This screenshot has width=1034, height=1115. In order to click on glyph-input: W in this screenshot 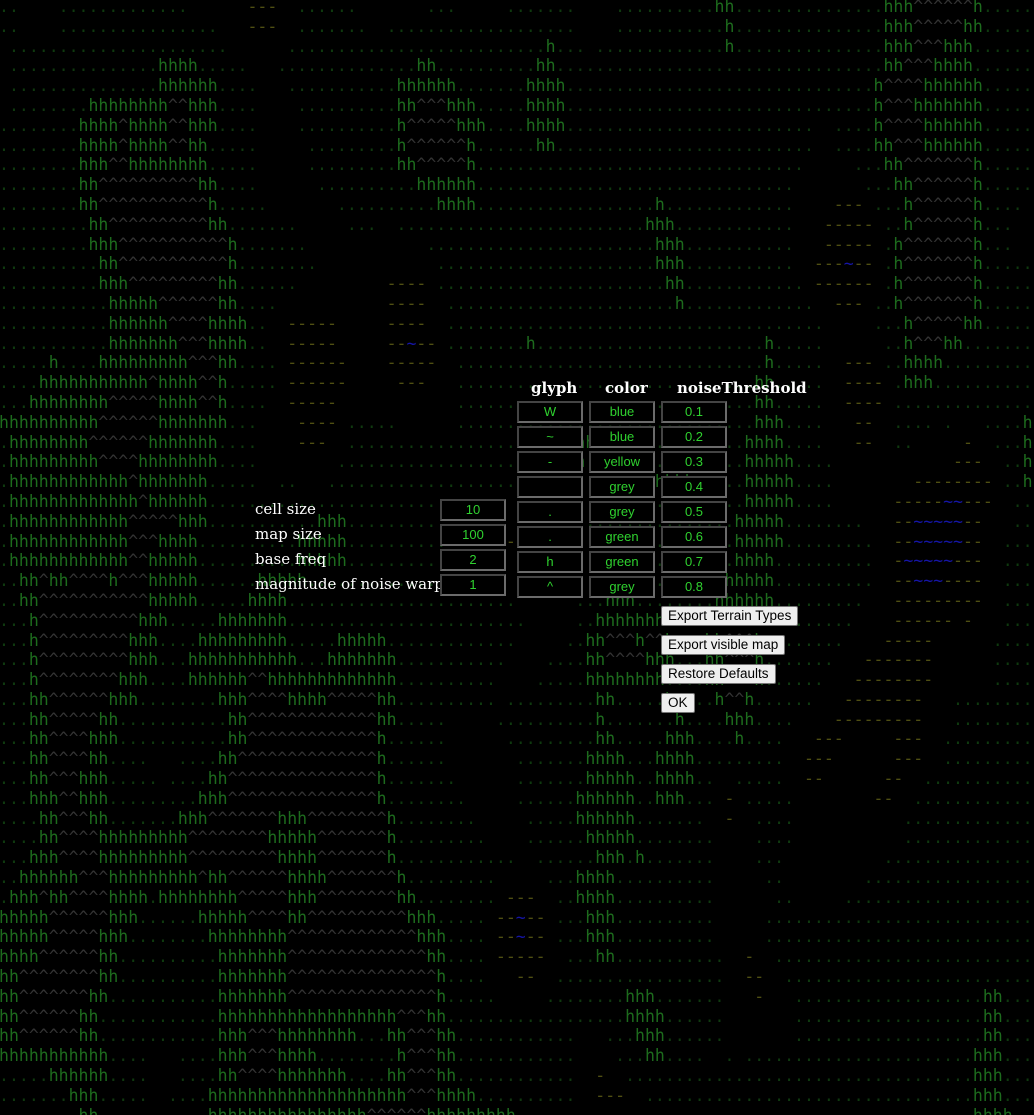, I will do `click(550, 412)`.